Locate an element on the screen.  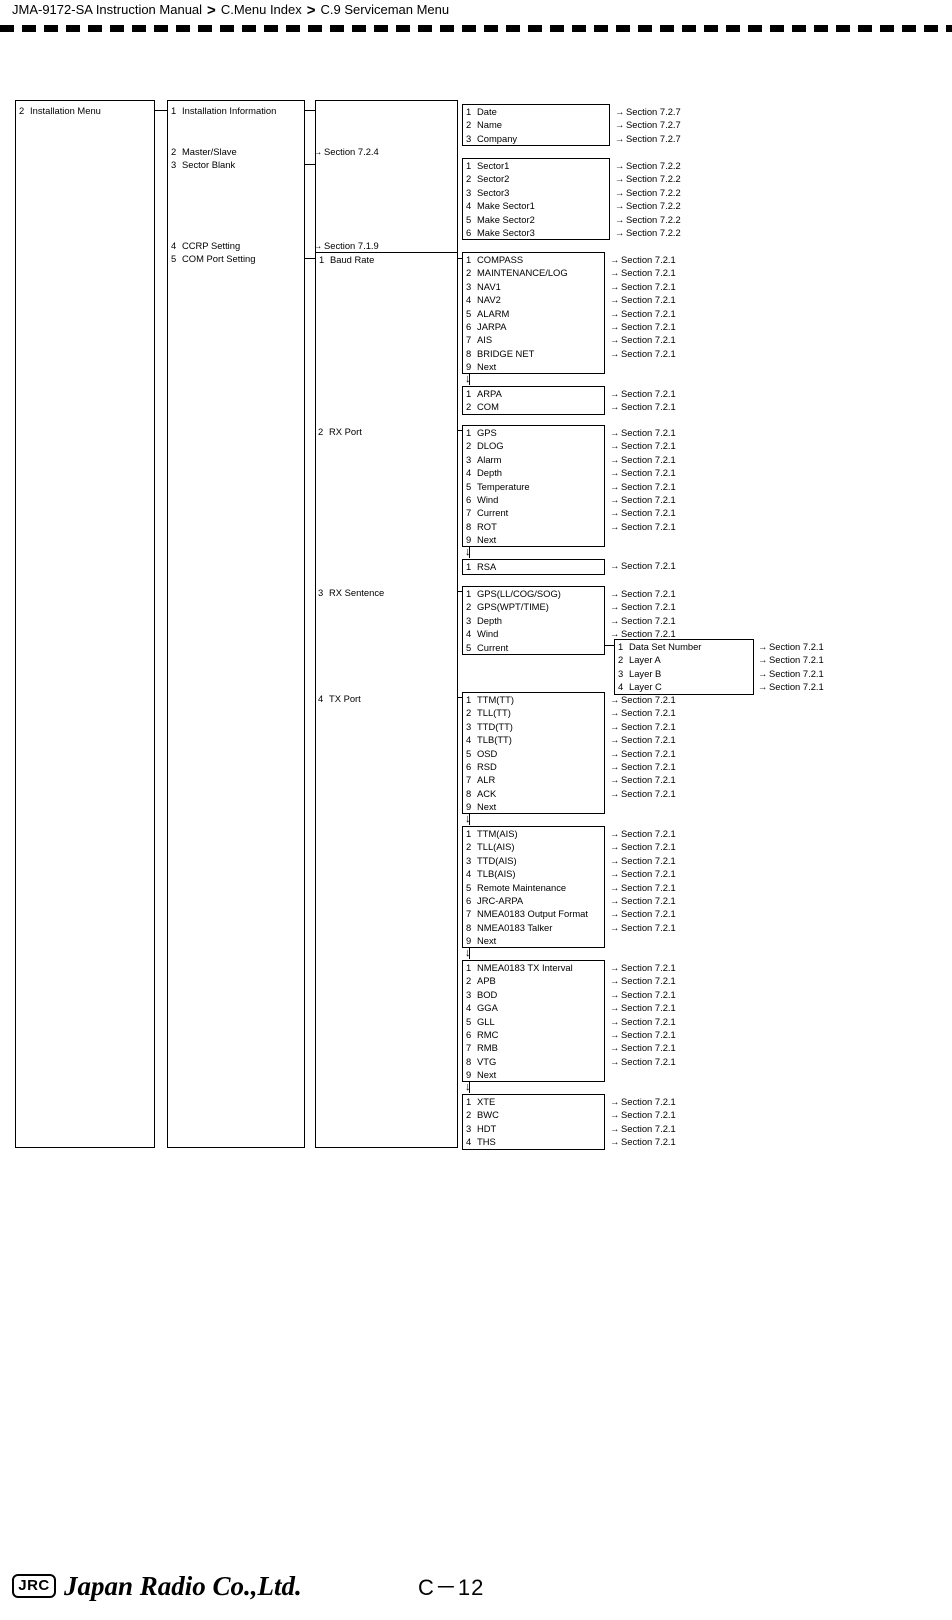
level2-item-ccrp-setting: 4 CCRP Setting is located at coordinates (205, 245).